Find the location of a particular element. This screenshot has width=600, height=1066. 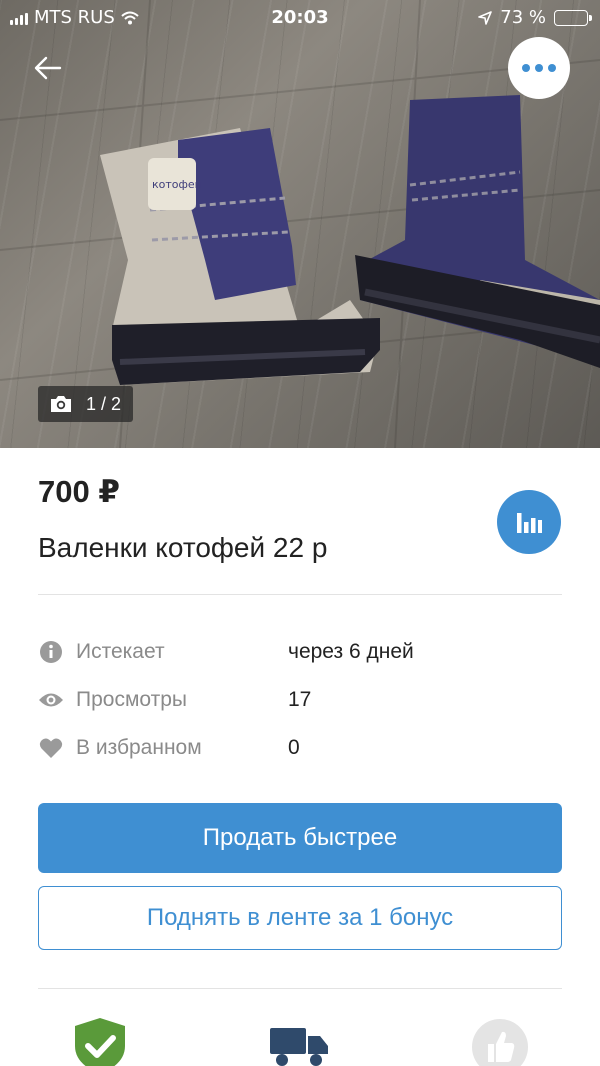

detail-label: Истекает is located at coordinates (120, 651).